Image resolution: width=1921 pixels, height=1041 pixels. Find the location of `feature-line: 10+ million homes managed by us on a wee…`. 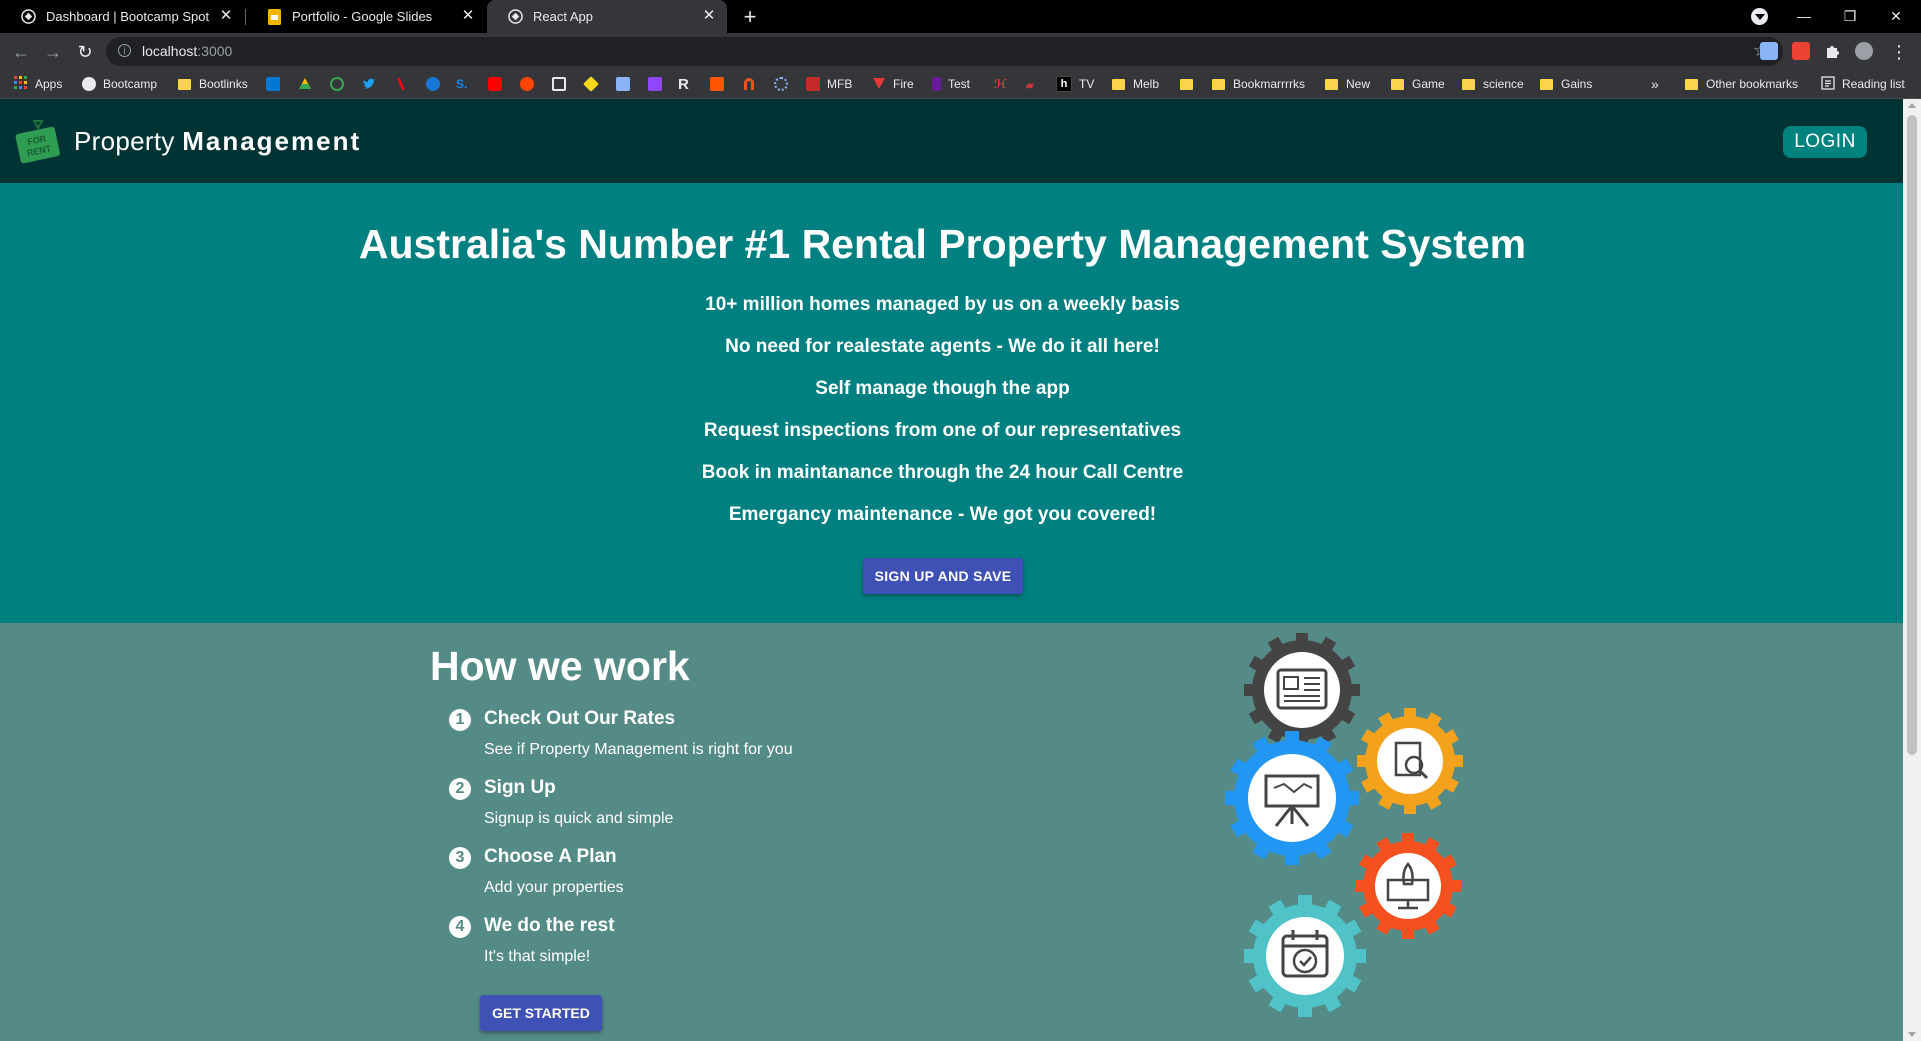

feature-line: 10+ million homes managed by us on a wee… is located at coordinates (942, 304).